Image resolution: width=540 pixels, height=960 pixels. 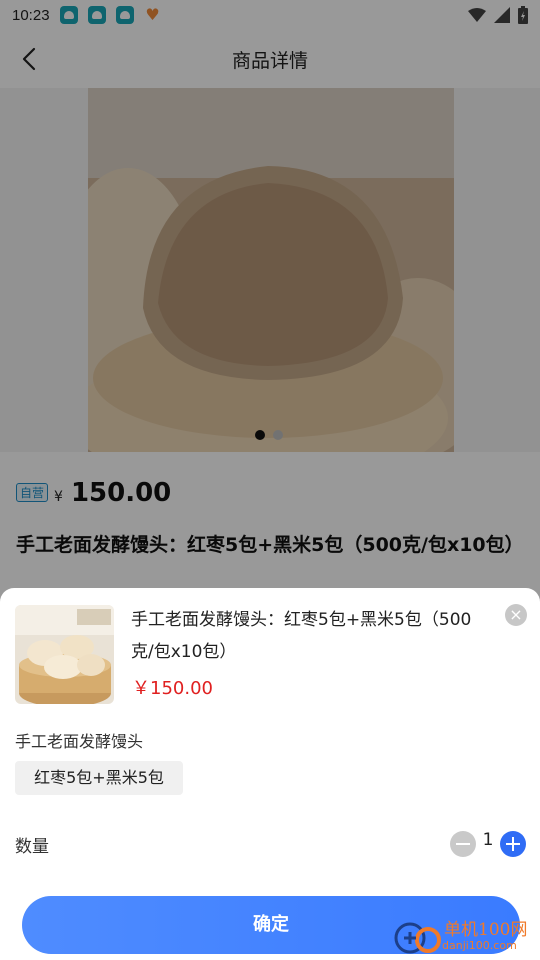 I want to click on watermark-logo-icon, so click(x=417, y=938).